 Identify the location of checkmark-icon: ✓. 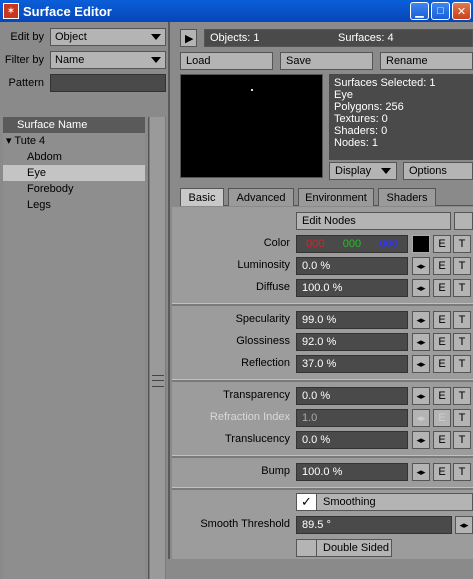
(307, 502).